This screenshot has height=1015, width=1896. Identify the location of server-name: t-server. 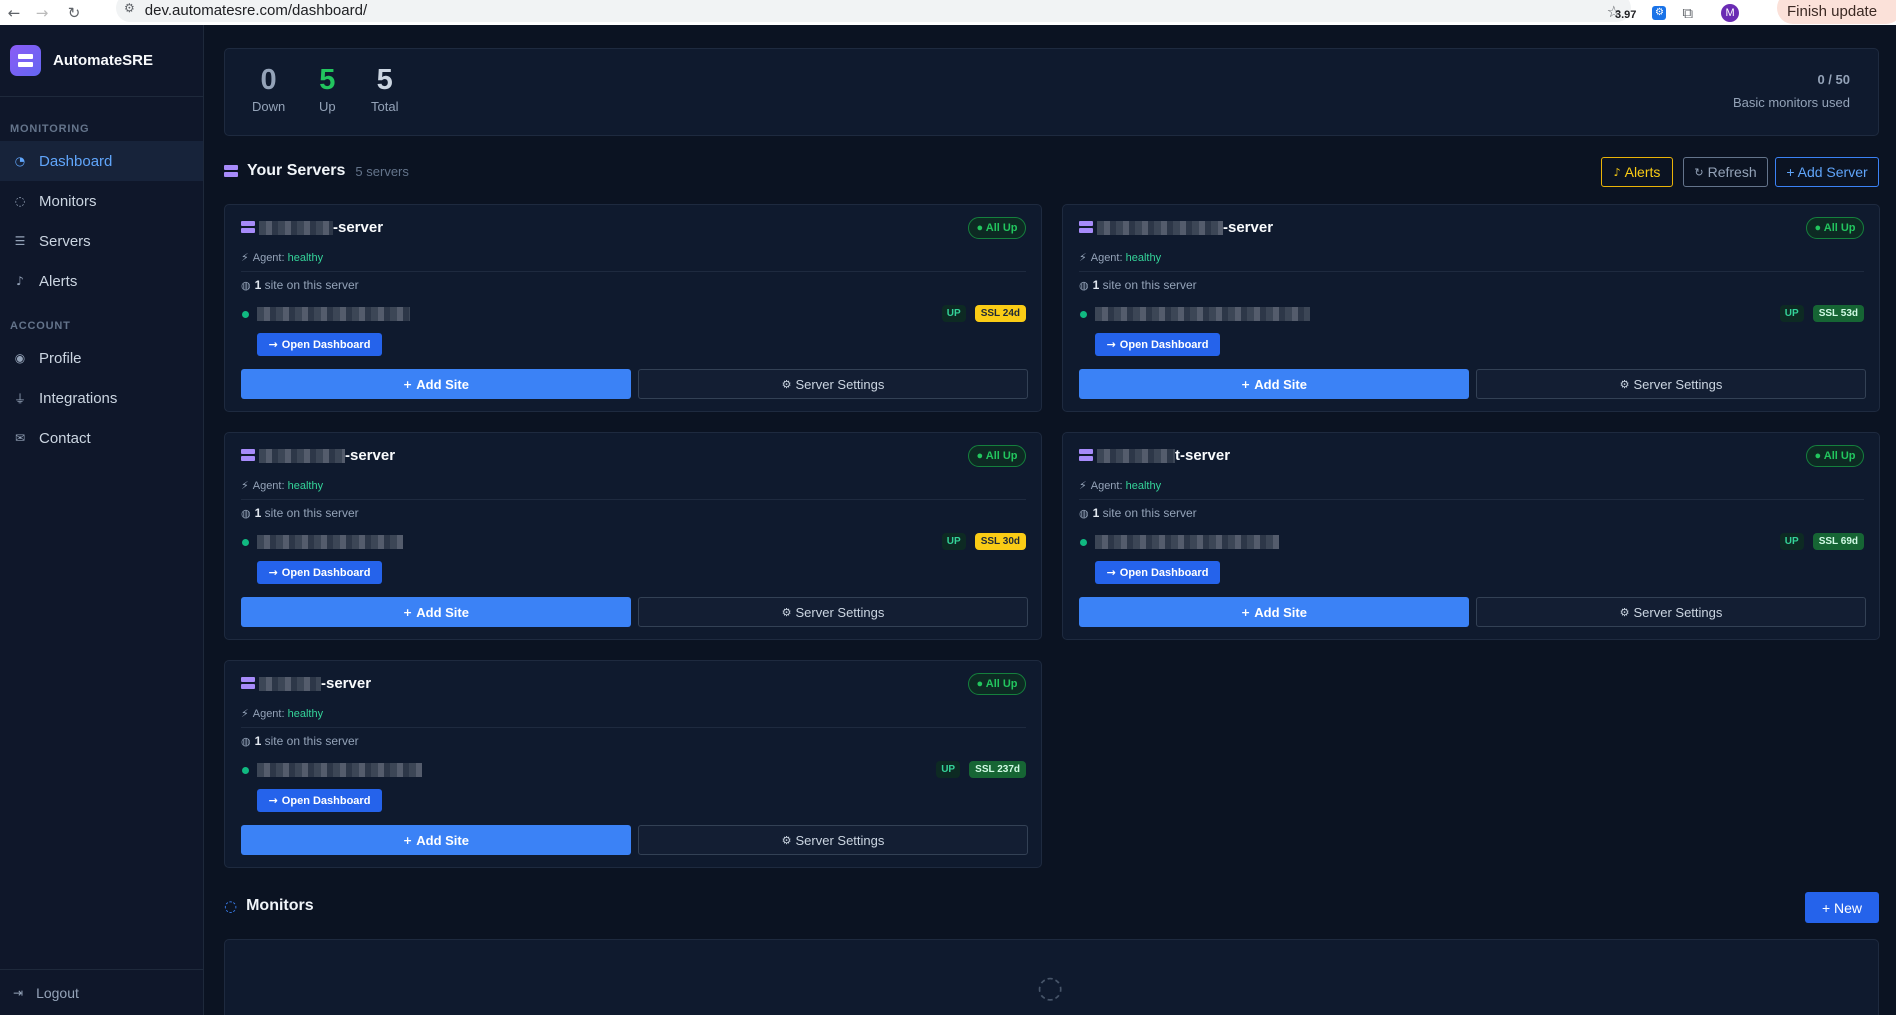
(1163, 455).